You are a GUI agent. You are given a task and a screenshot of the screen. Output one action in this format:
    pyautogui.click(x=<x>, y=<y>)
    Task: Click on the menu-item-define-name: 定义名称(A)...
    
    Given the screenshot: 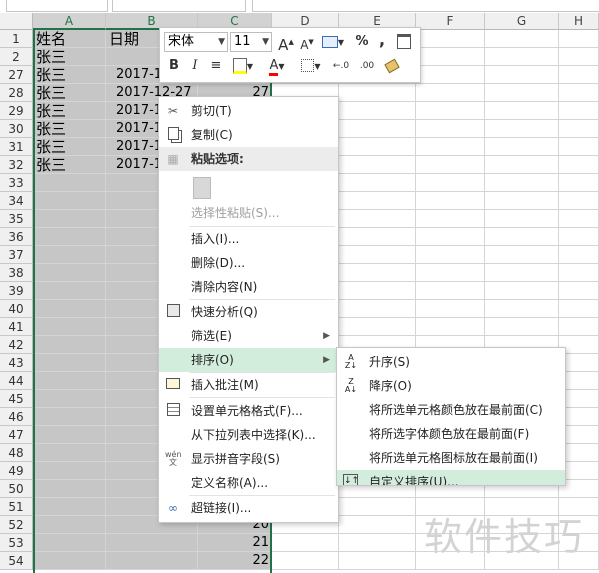 What is the action you would take?
    pyautogui.click(x=248, y=483)
    